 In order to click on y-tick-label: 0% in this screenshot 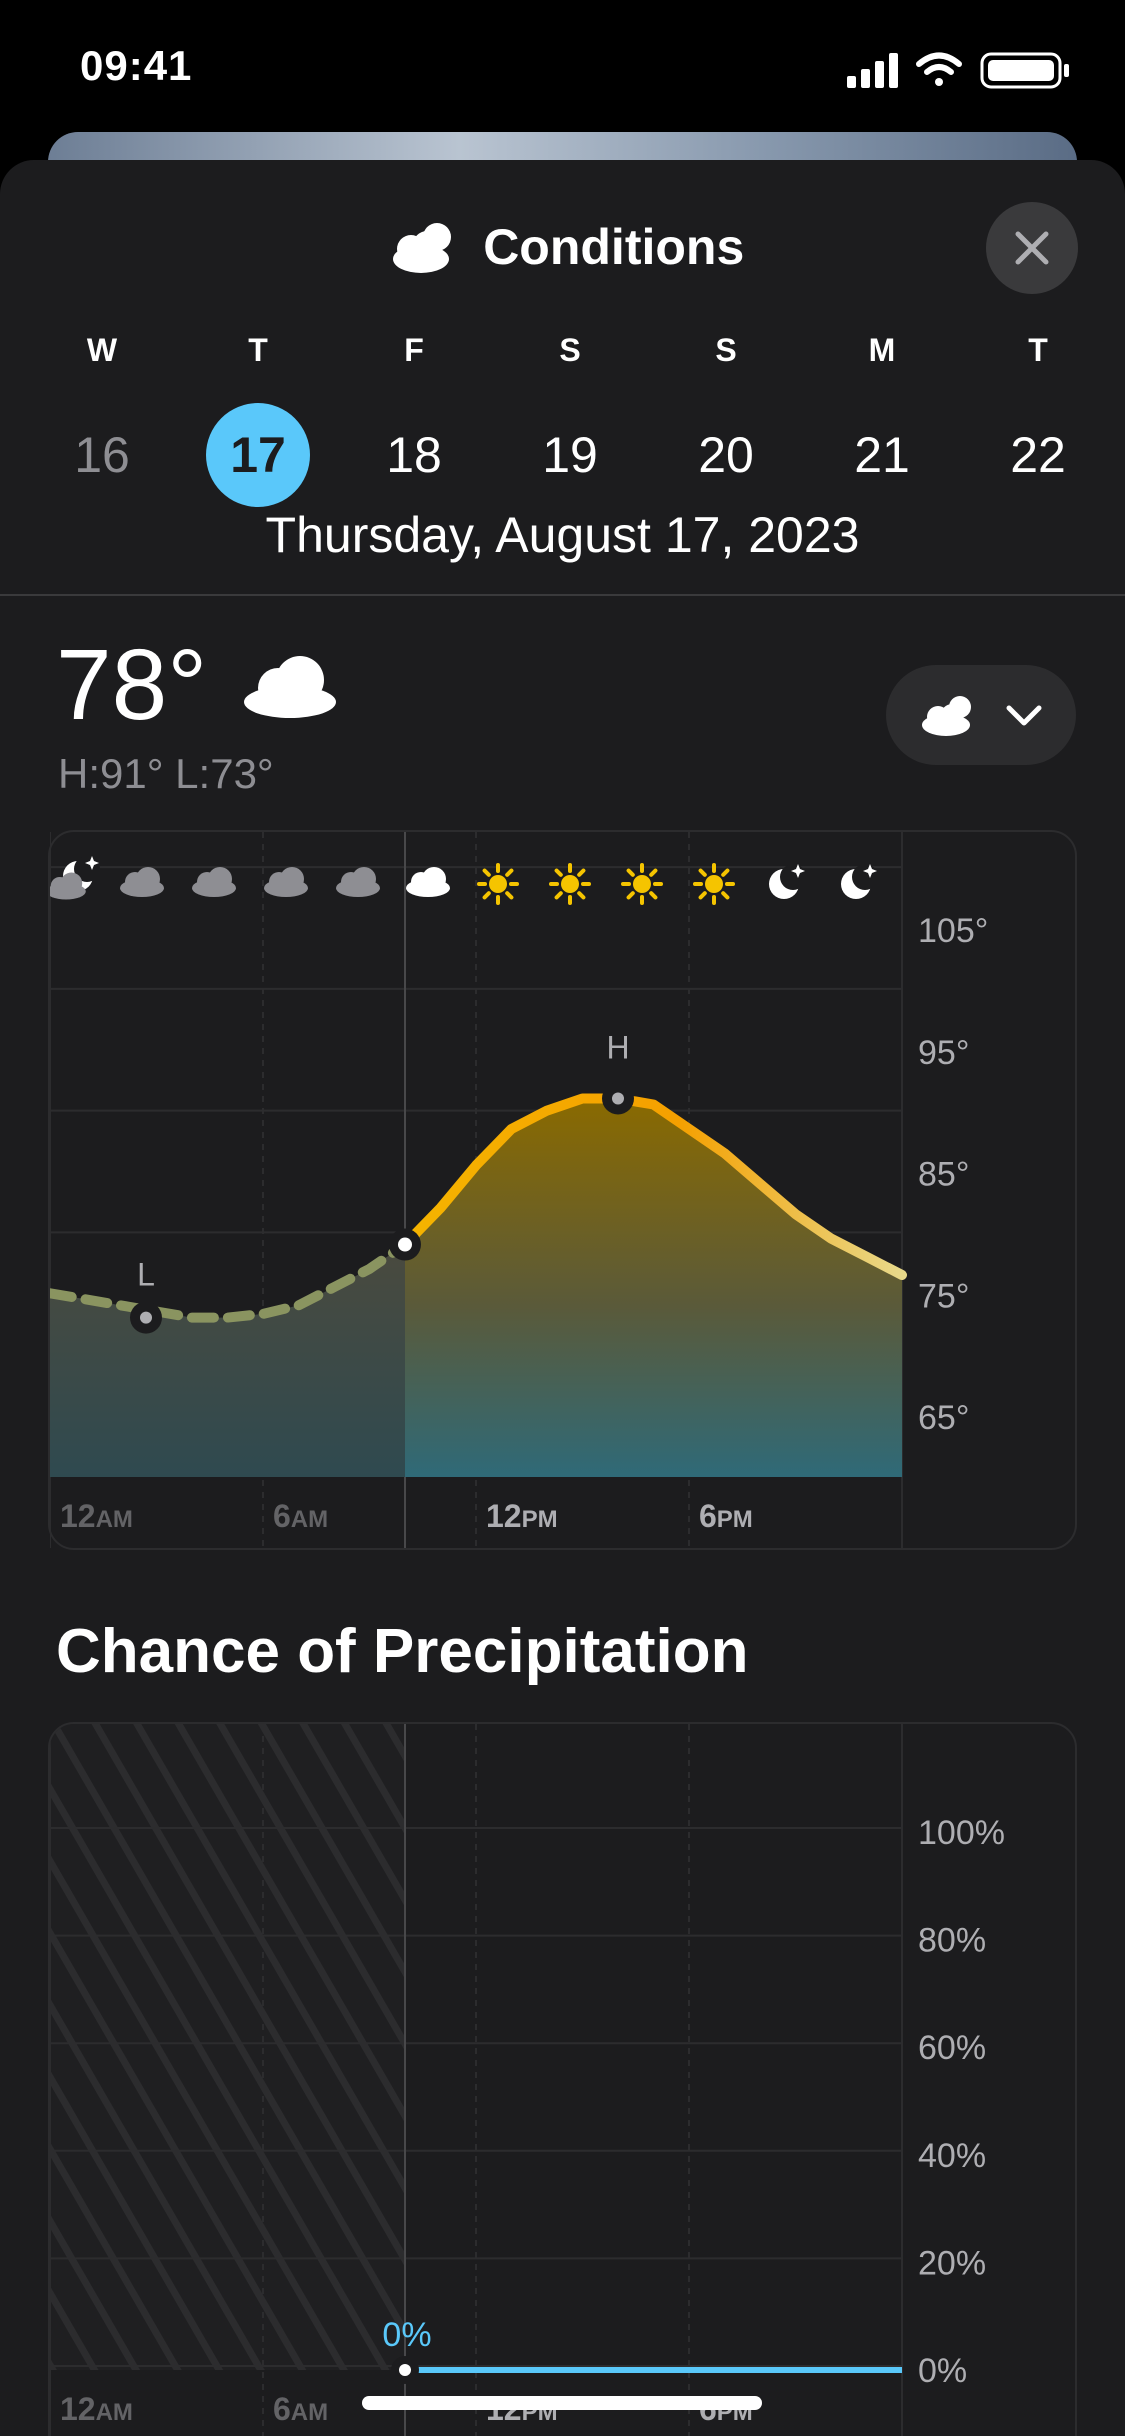, I will do `click(942, 2371)`.